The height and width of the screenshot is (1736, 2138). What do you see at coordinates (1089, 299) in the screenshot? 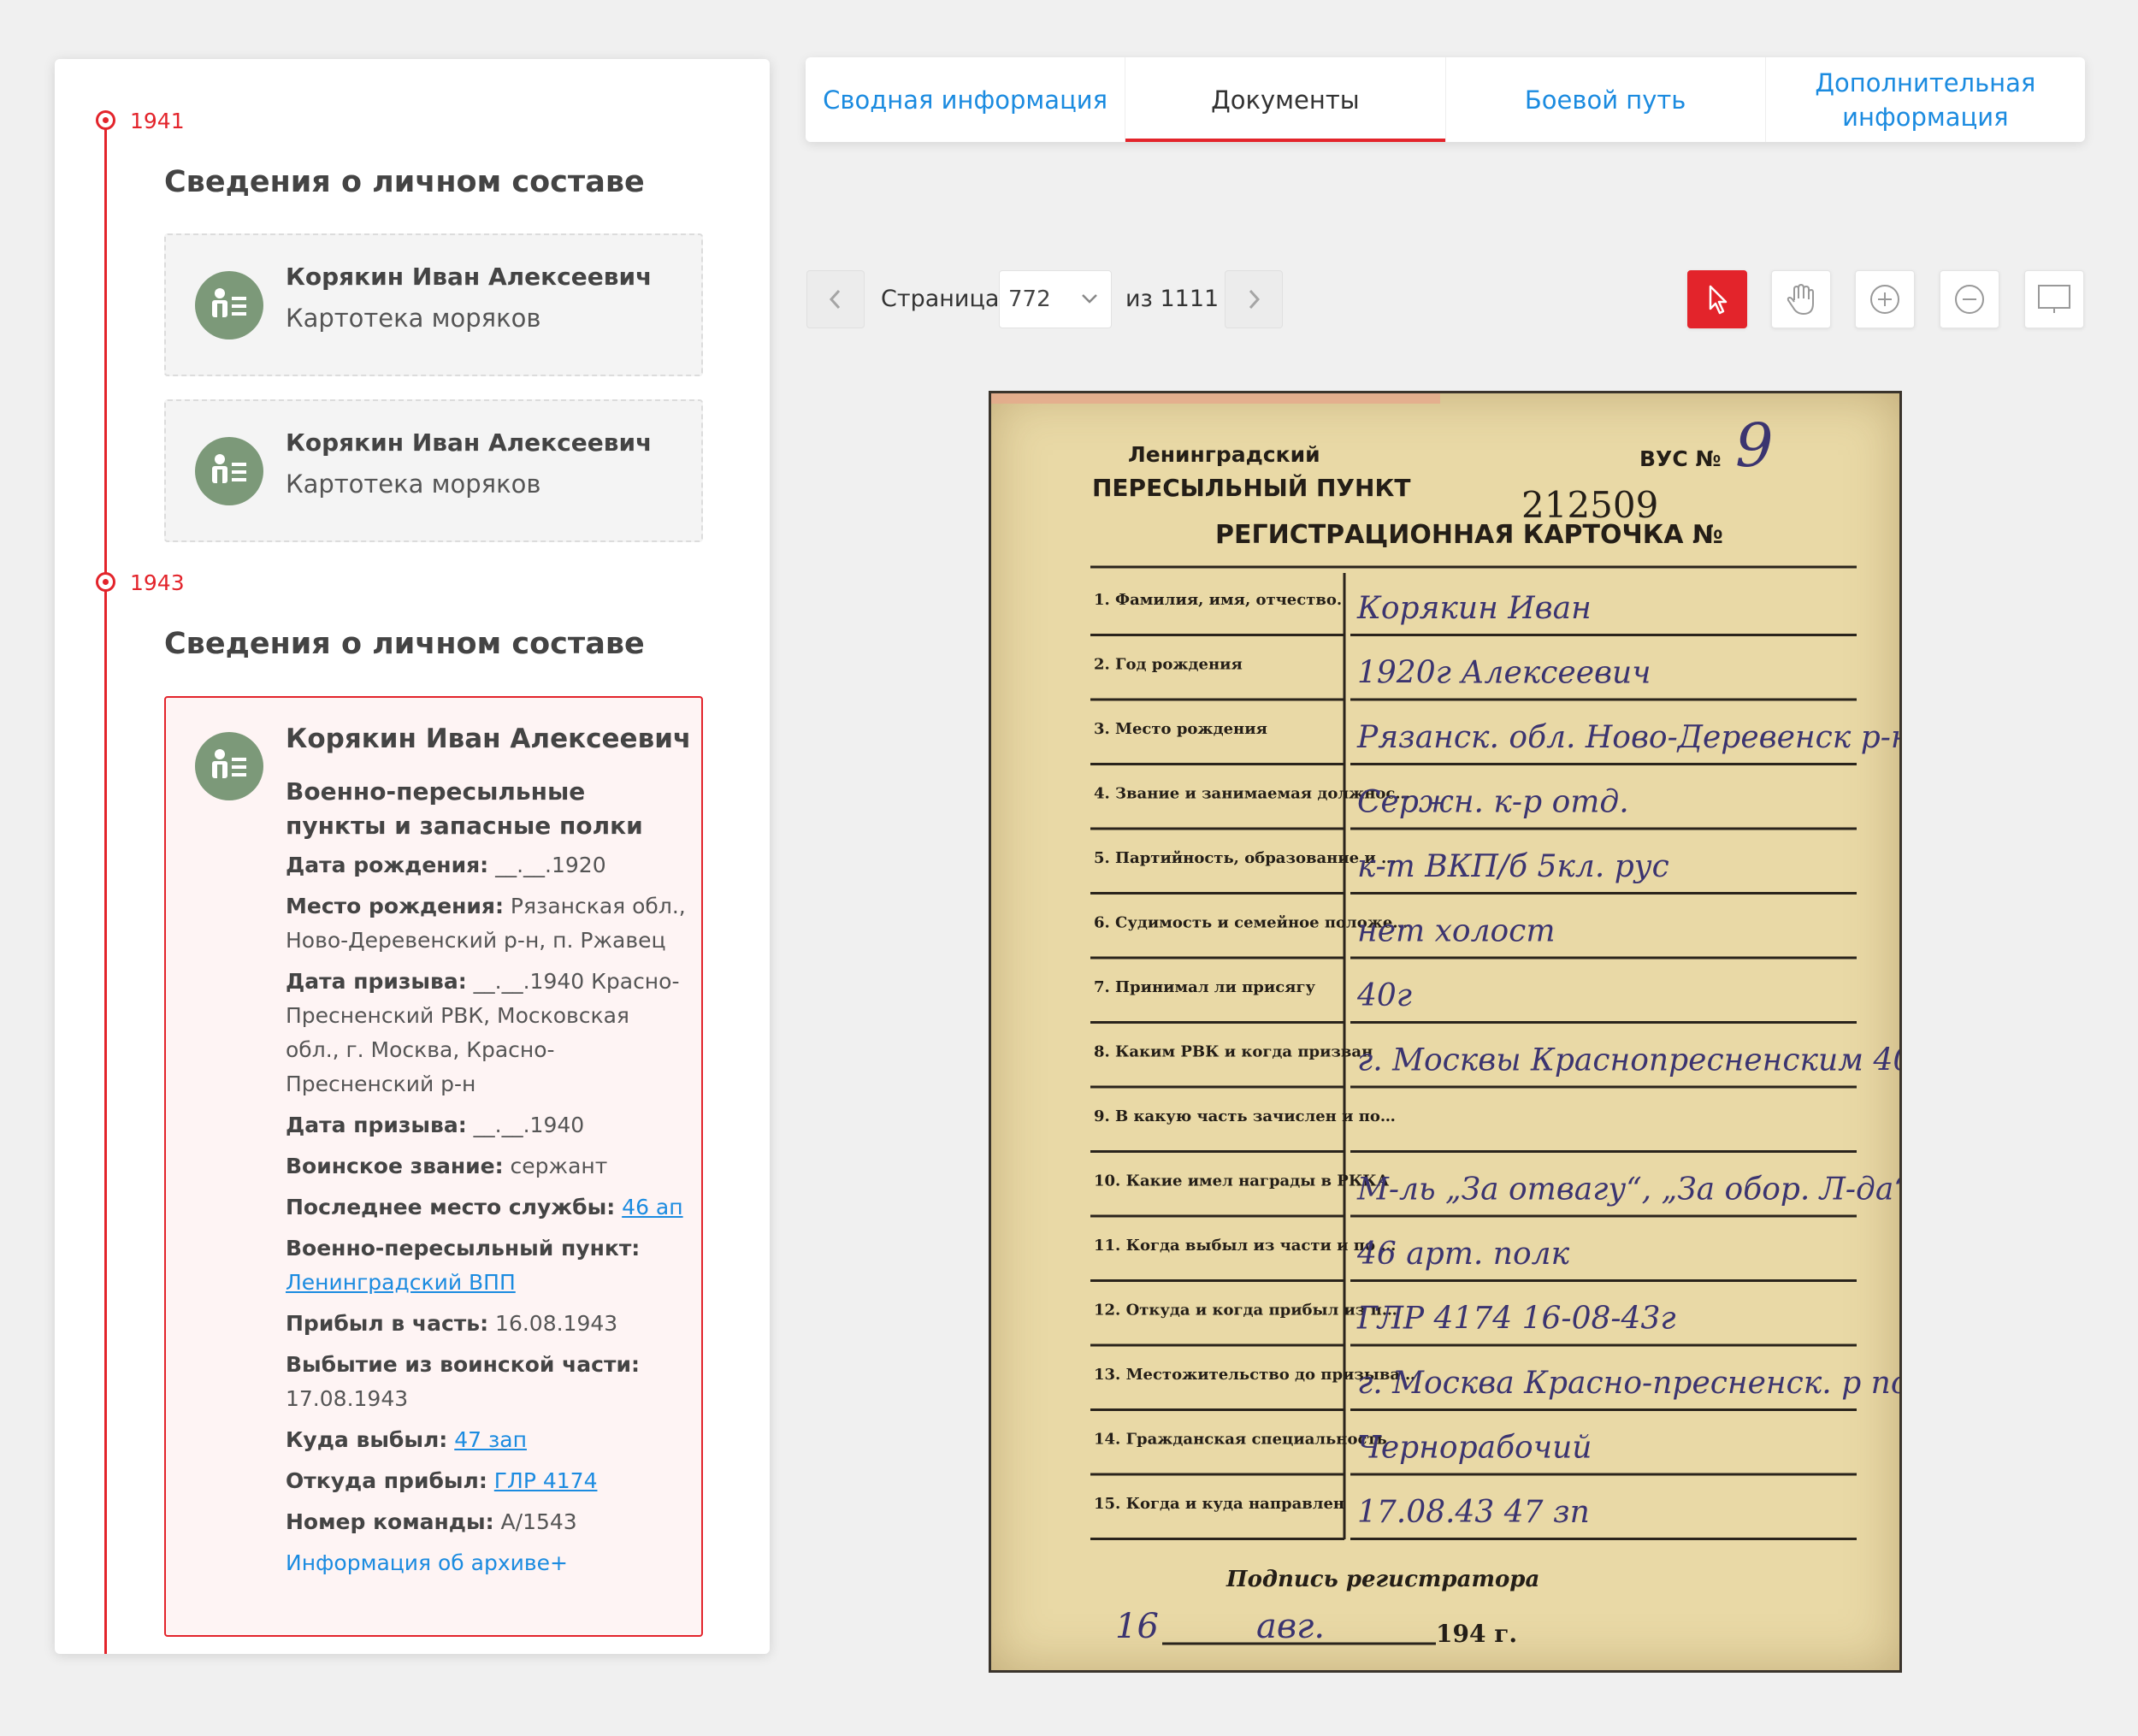
I see `chevron-down-icon` at bounding box center [1089, 299].